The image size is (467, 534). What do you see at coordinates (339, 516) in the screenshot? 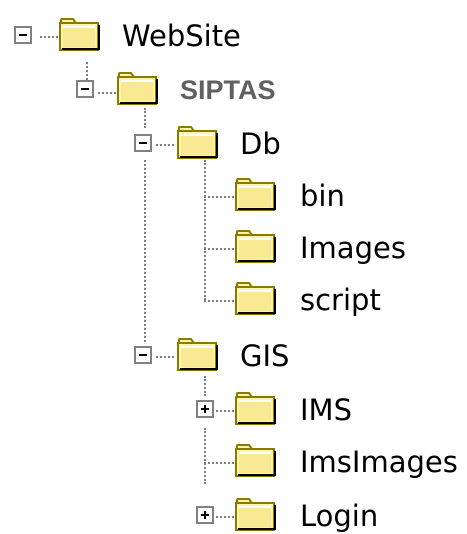
I see `tree-node-label-login: Login` at bounding box center [339, 516].